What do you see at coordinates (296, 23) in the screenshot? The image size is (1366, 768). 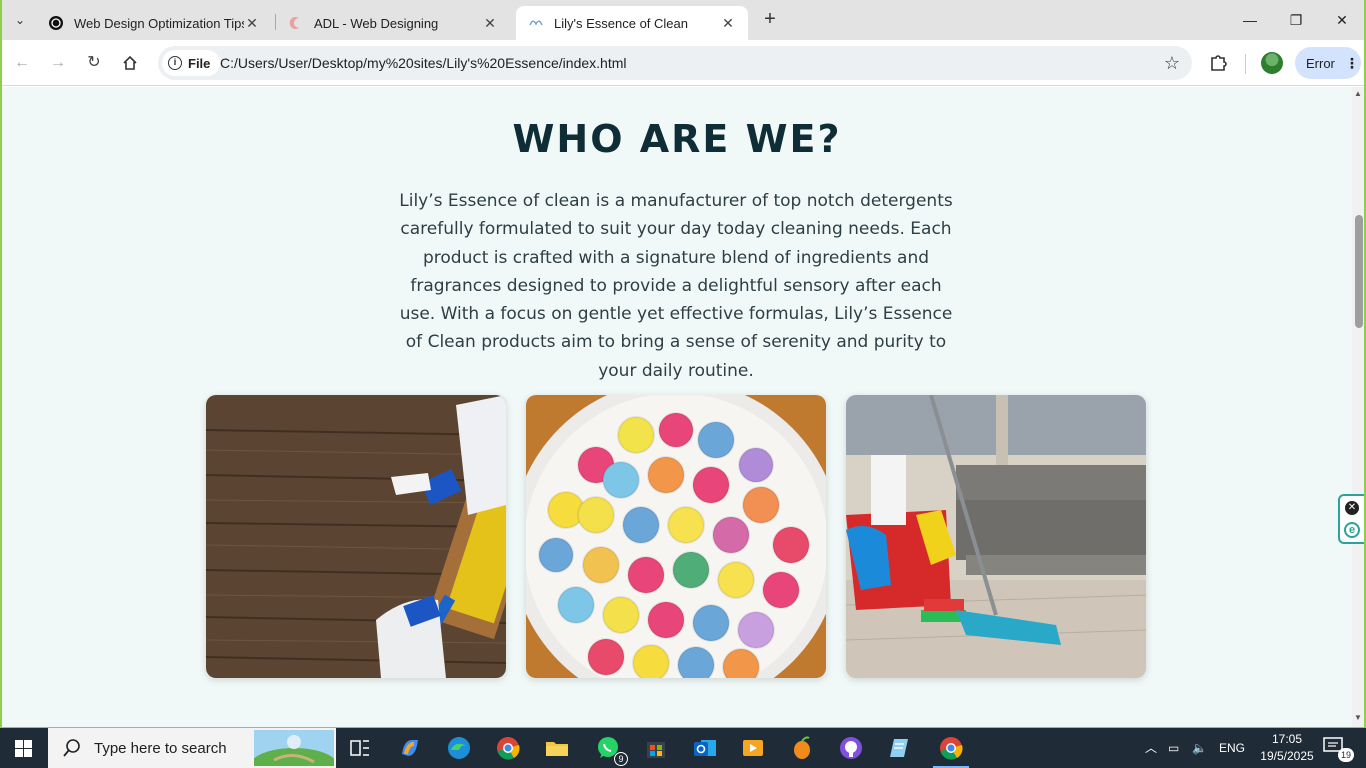 I see `adl-icon` at bounding box center [296, 23].